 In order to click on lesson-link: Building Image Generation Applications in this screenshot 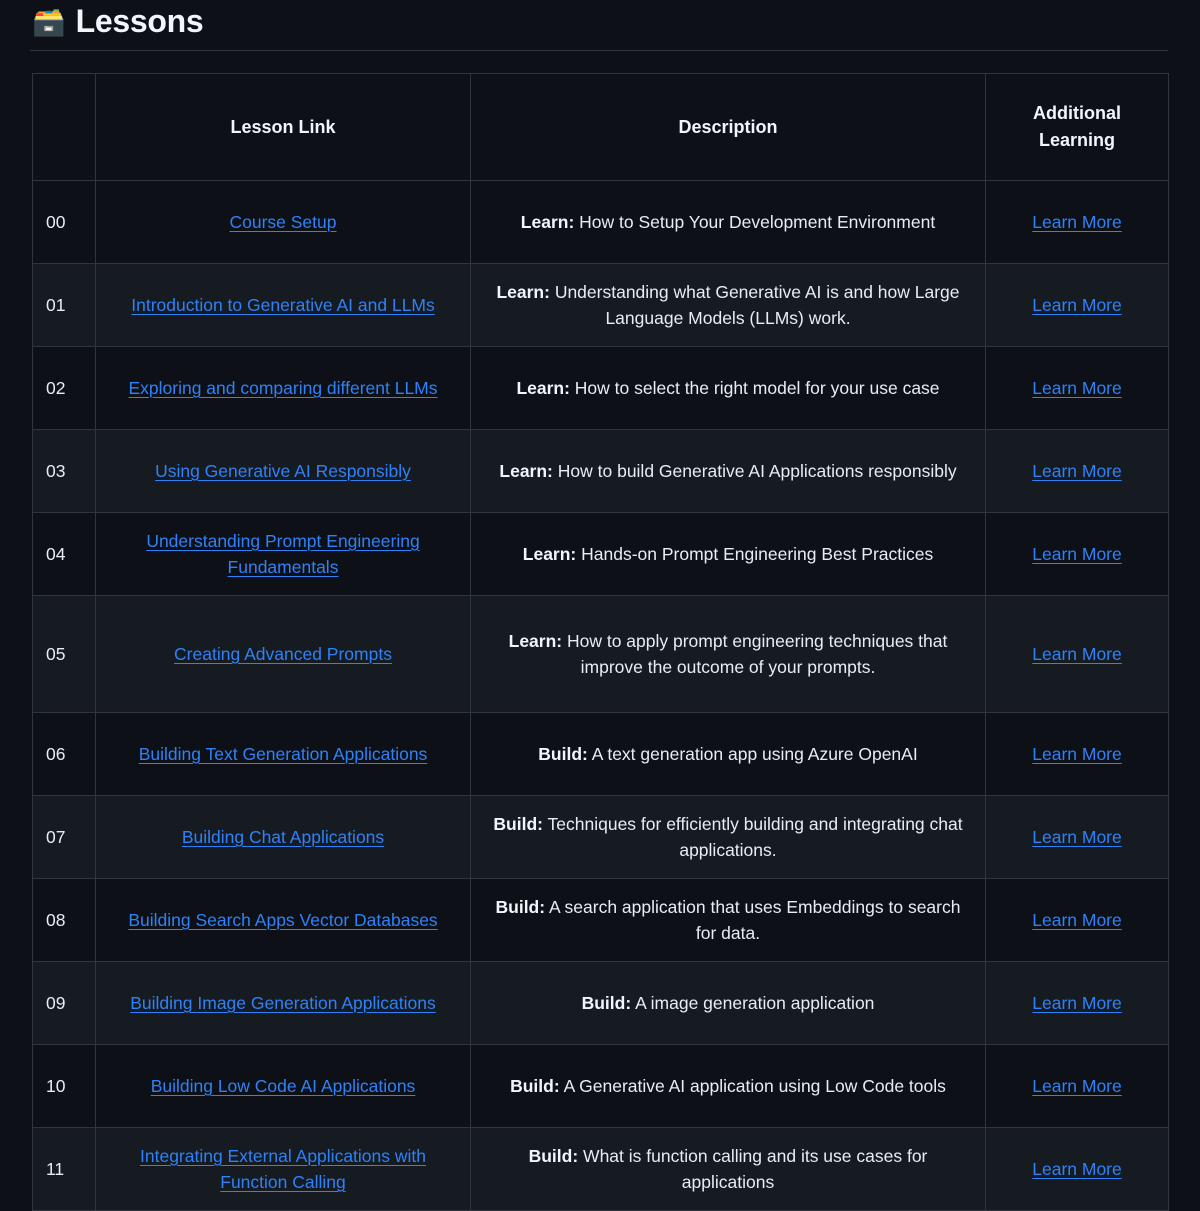, I will do `click(282, 1003)`.